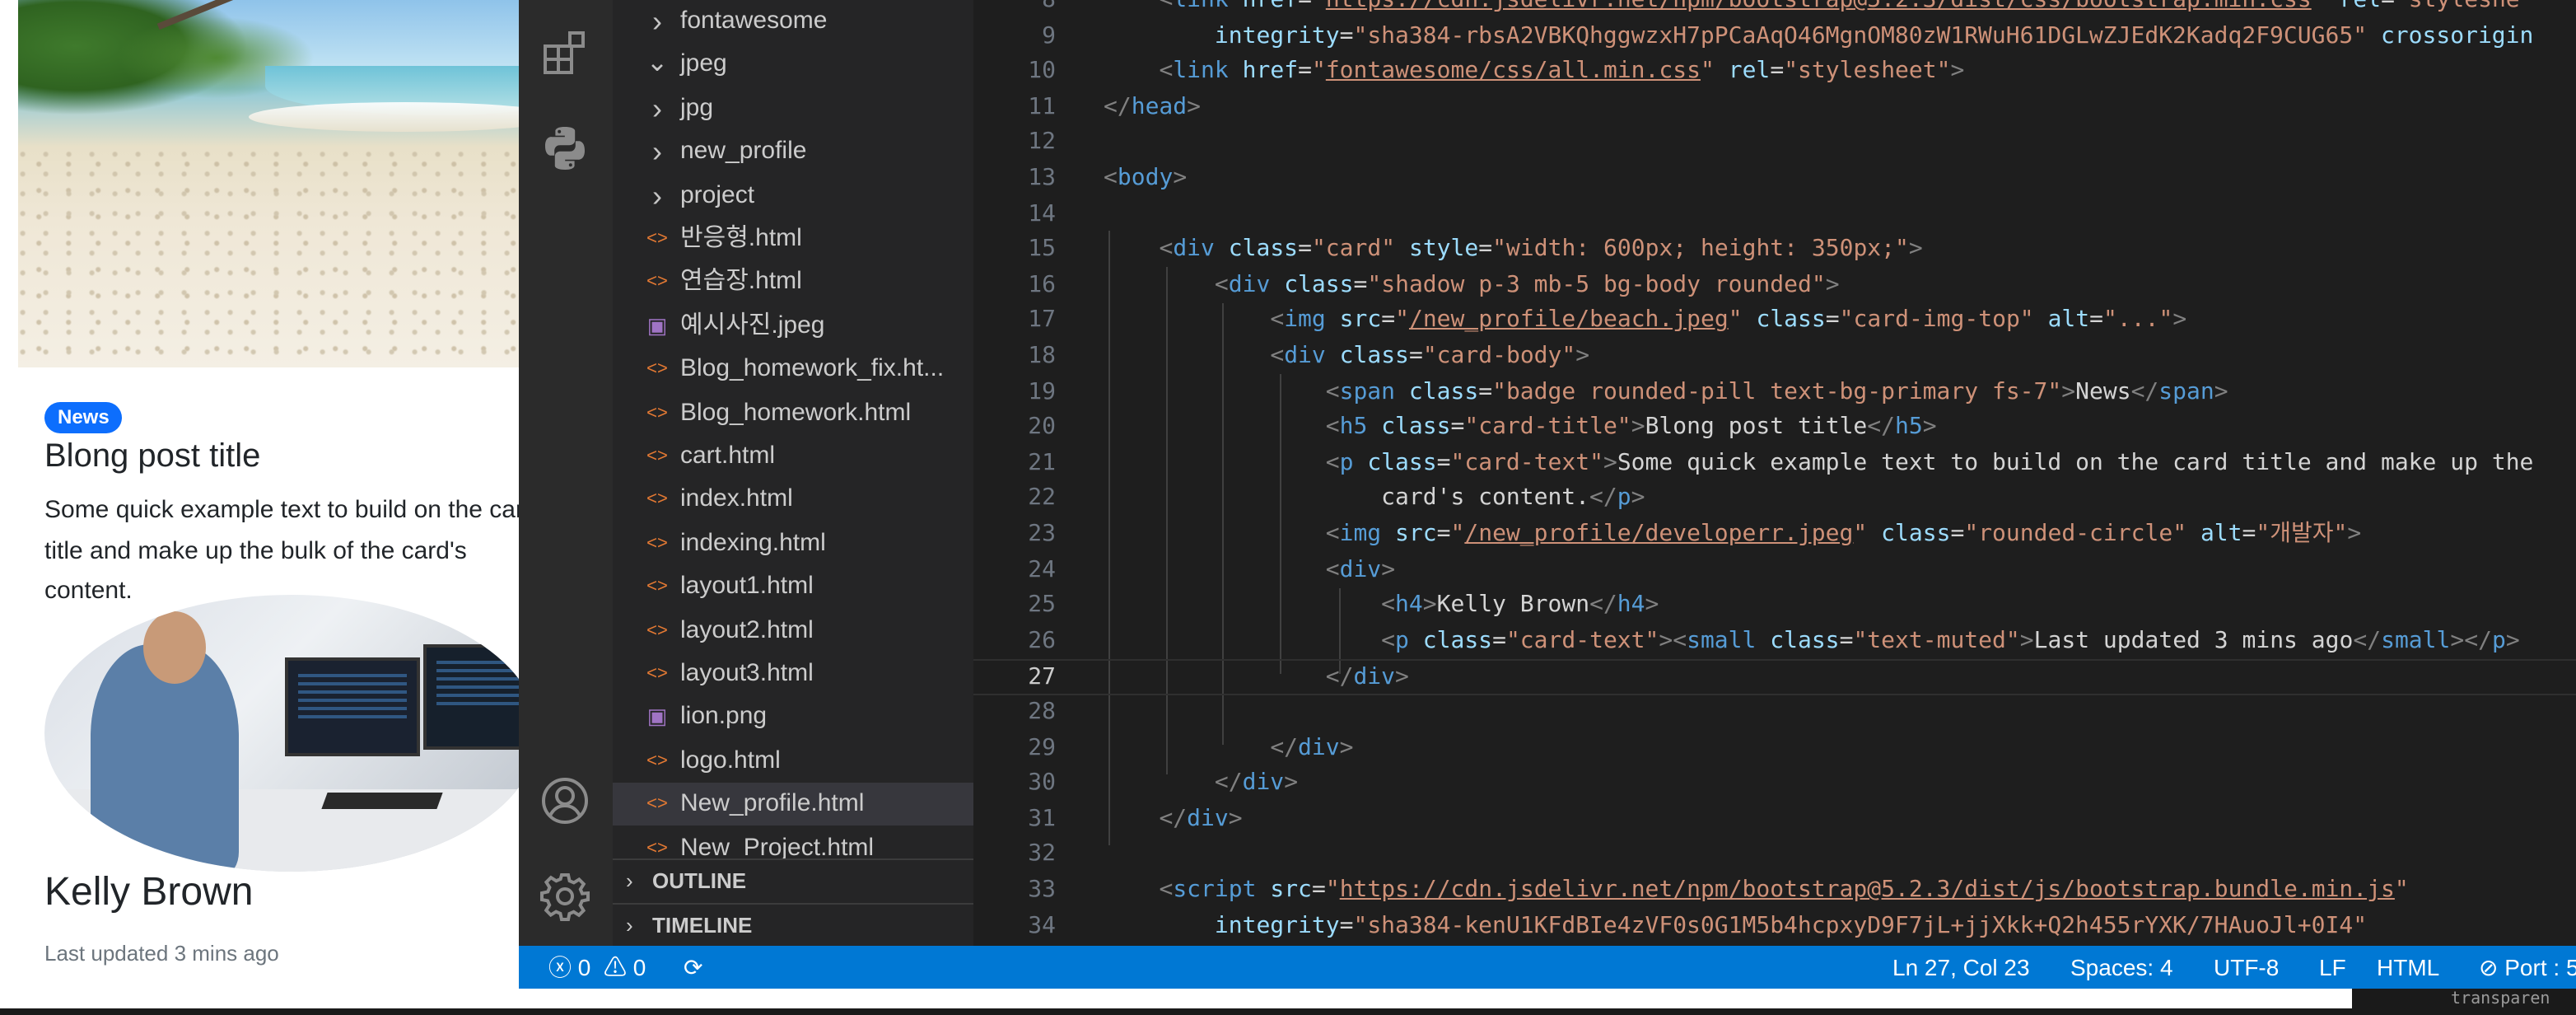  What do you see at coordinates (1513, 498) in the screenshot?
I see `code-text: card's content.</p>` at bounding box center [1513, 498].